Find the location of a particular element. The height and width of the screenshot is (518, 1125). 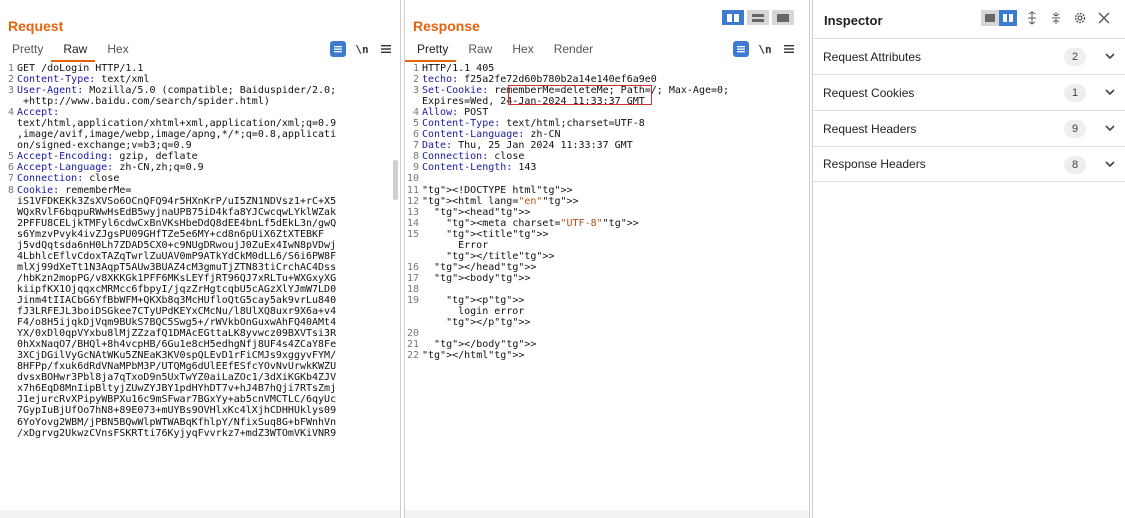

code-line: 7 Connection: close is located at coordinates (168, 178).